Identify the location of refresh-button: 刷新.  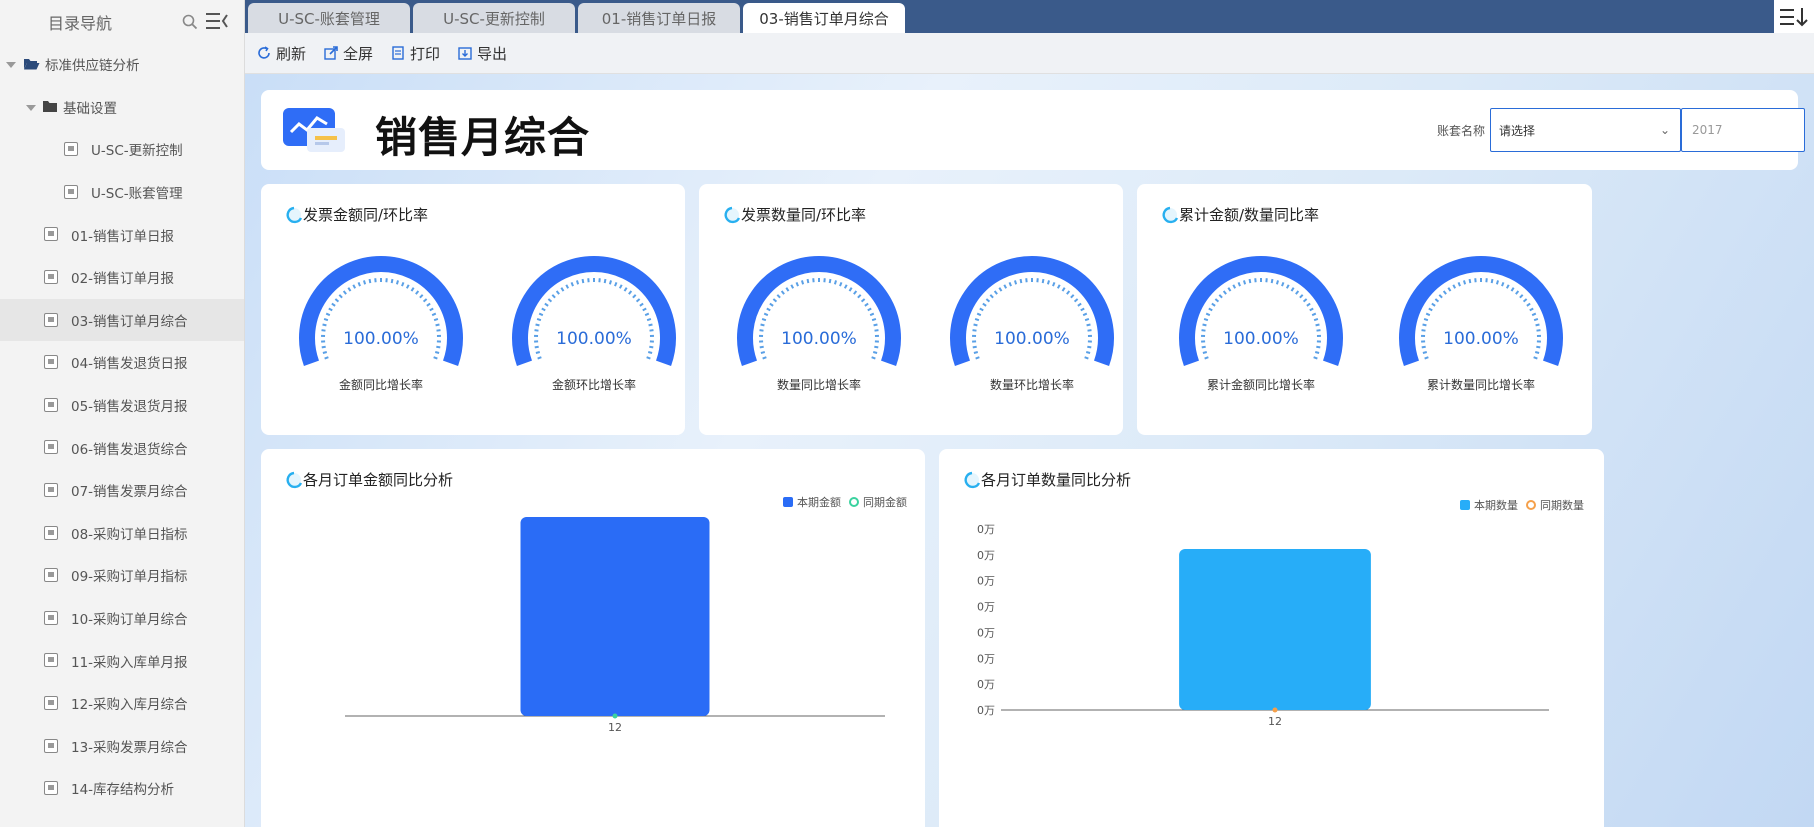
(281, 53).